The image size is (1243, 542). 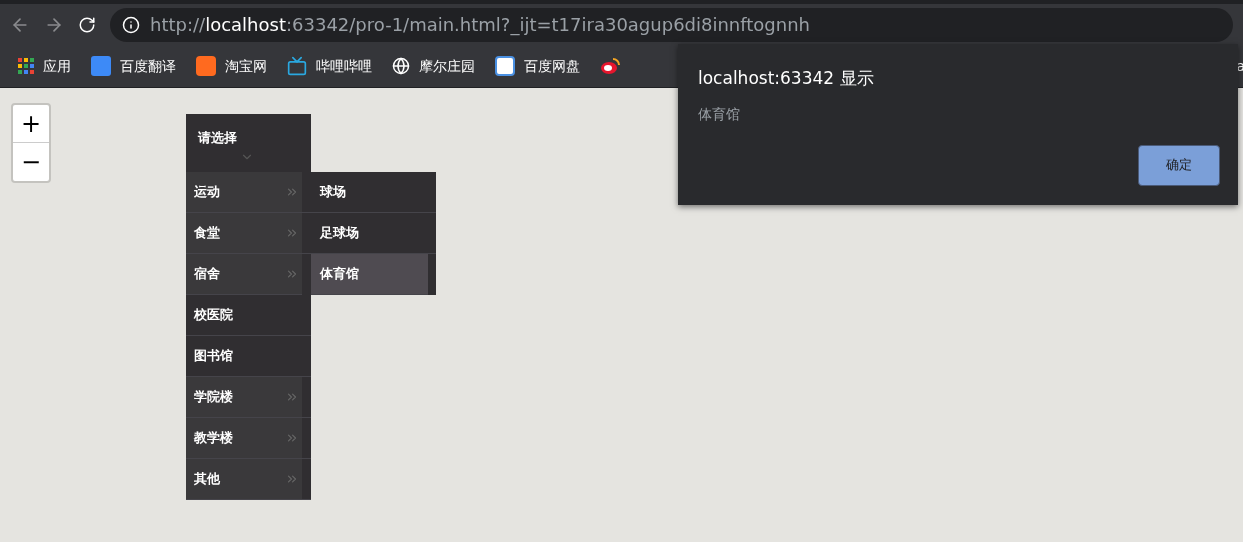 I want to click on alert-title: localhost:63342 显示, so click(x=786, y=78).